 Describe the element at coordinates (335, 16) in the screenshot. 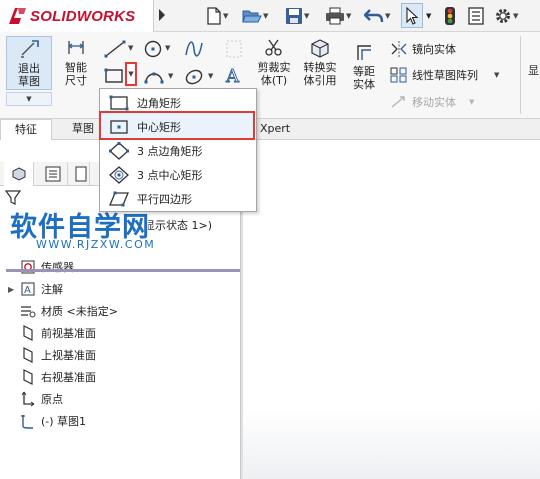

I see `print-icon` at that location.